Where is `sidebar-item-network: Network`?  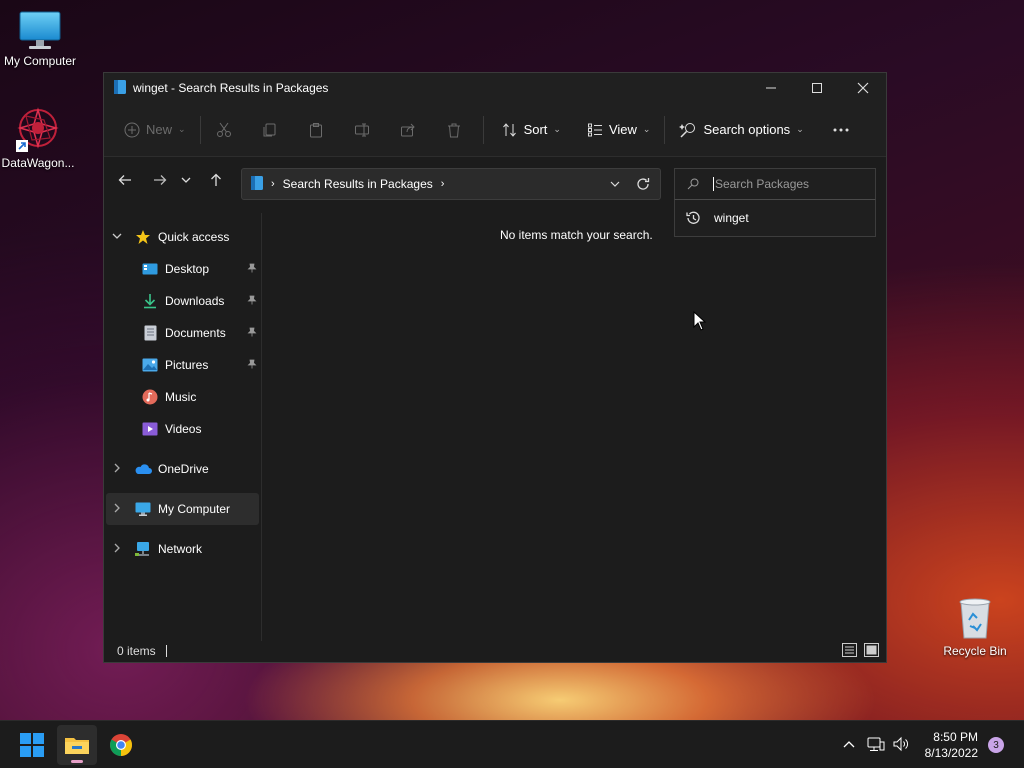
sidebar-item-network: Network is located at coordinates (182, 549).